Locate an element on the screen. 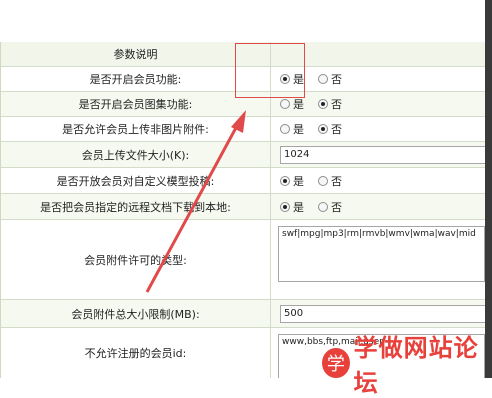 The height and width of the screenshot is (398, 492). watermark: 学 学做网站论坛 is located at coordinates (407, 363).